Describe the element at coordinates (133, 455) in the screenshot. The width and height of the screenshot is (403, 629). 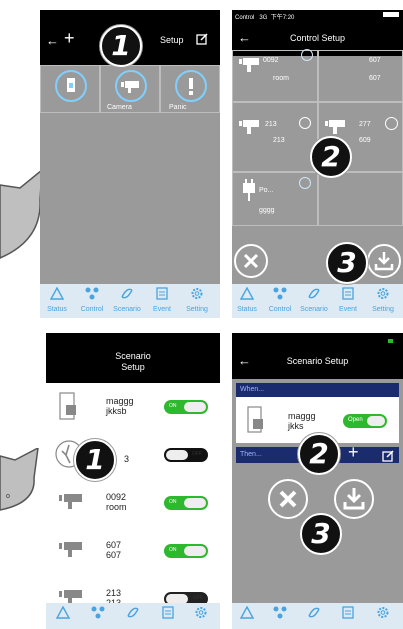
I see `scenario-row: 3 OFF` at that location.